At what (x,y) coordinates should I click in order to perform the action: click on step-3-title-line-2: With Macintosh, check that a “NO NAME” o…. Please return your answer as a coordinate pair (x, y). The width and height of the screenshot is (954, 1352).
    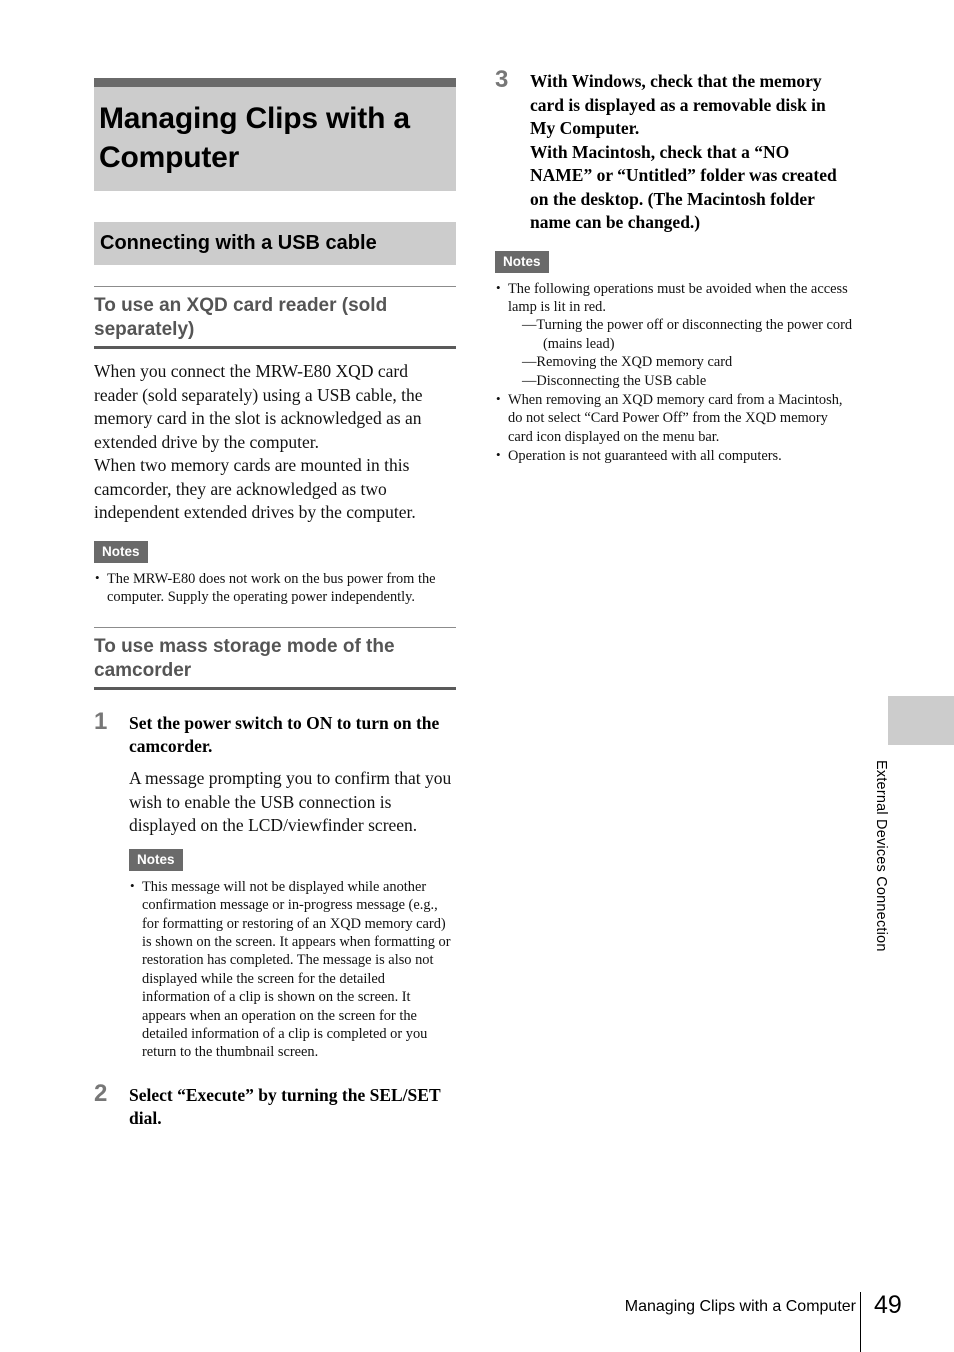
    Looking at the image, I should click on (683, 187).